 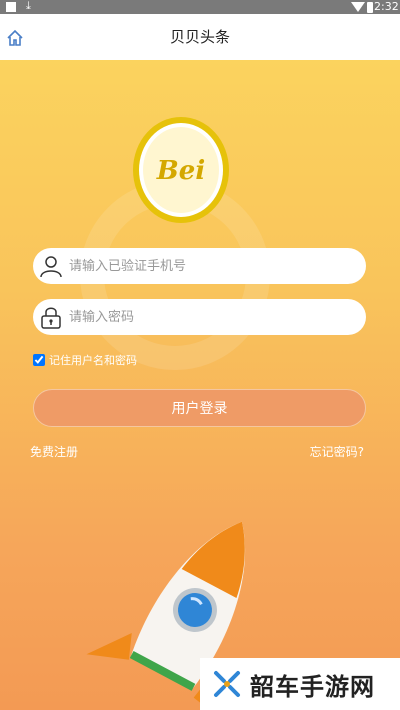 I want to click on forgot-password-link: 忘记密码?, so click(x=337, y=451).